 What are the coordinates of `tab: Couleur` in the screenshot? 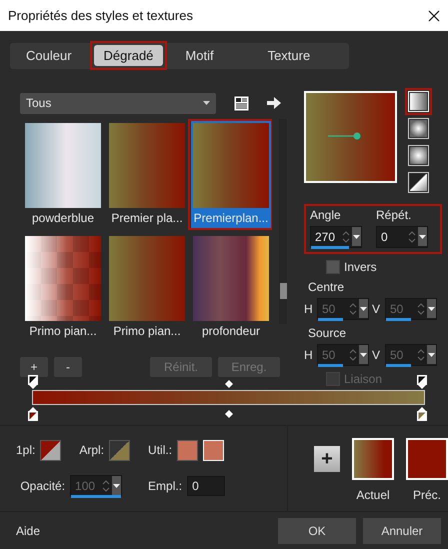 It's located at (49, 55).